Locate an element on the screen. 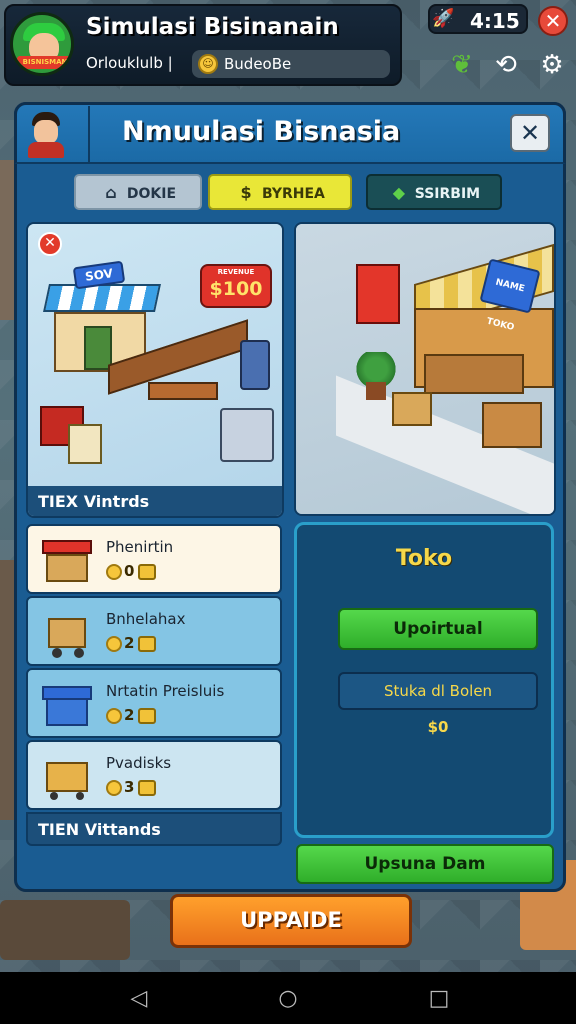 The height and width of the screenshot is (1024, 576). coin-icon: ☺ is located at coordinates (208, 64).